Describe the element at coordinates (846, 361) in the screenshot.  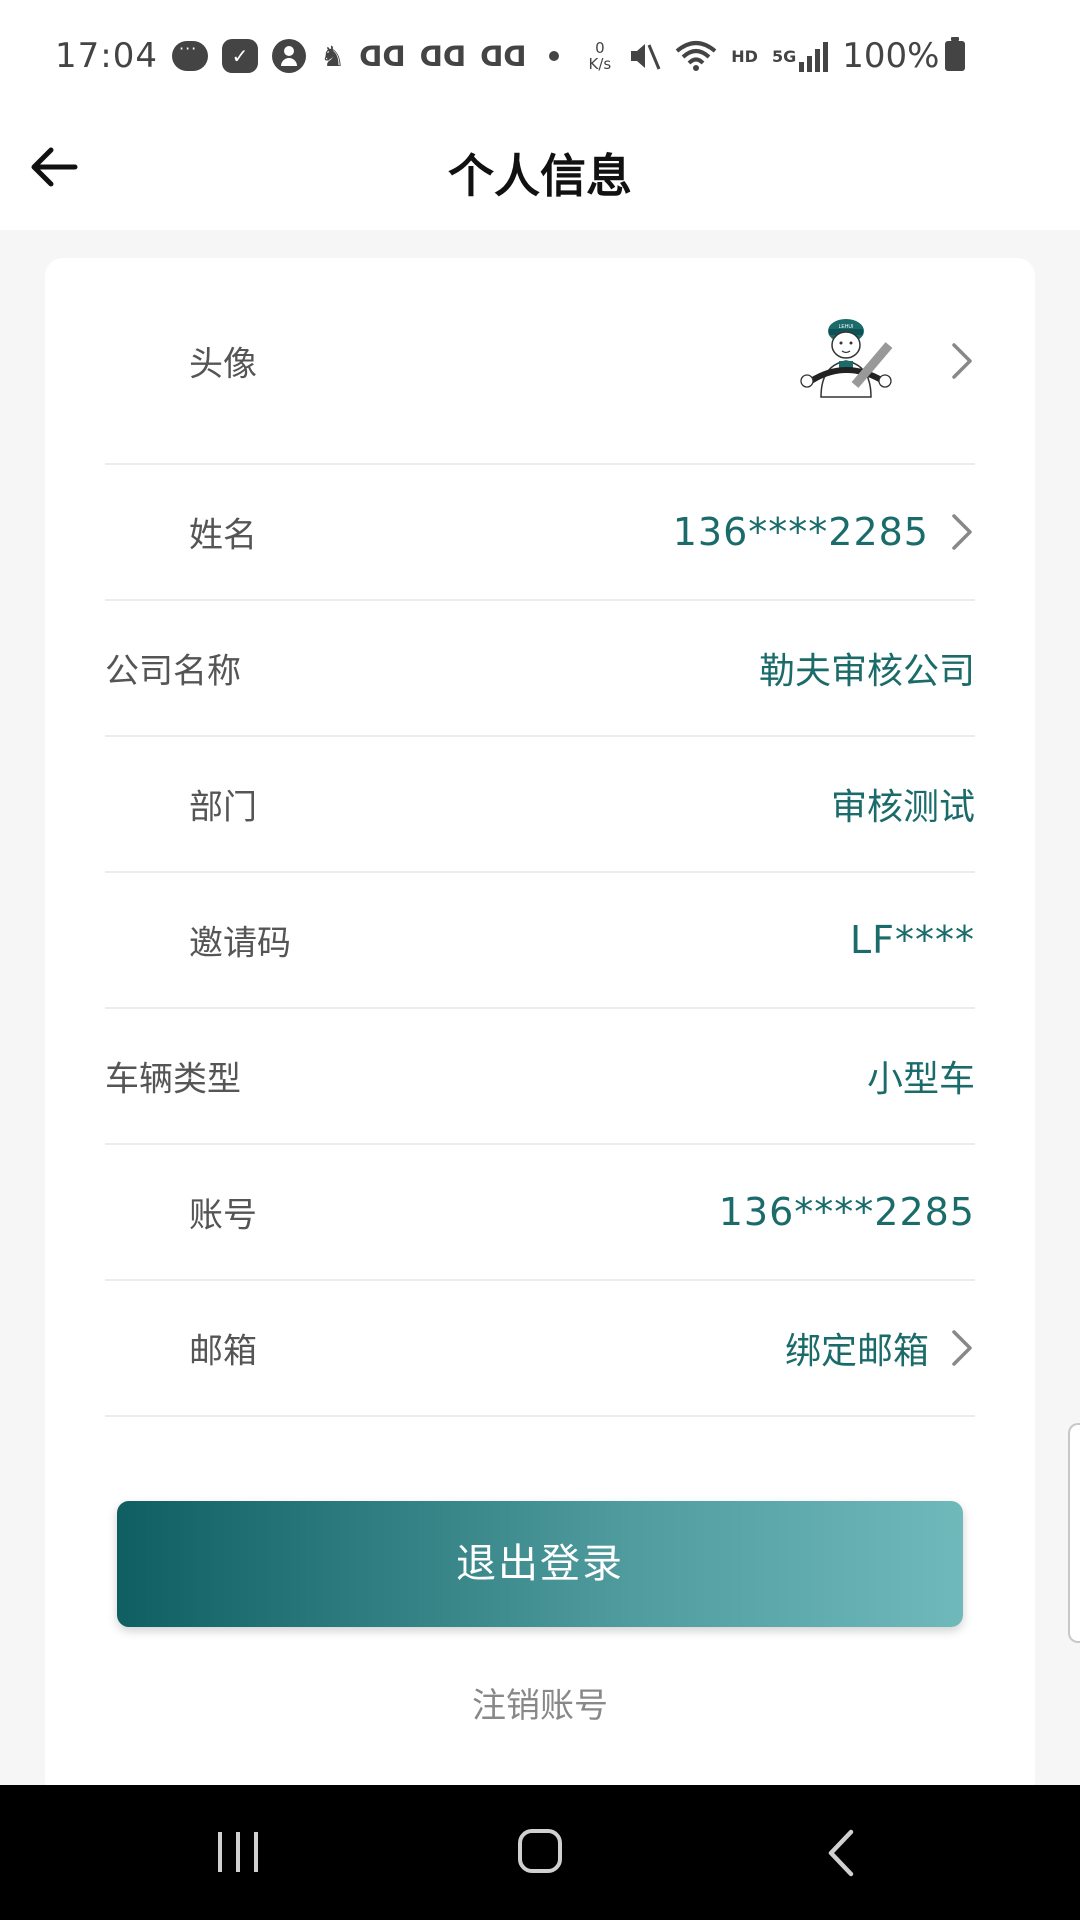
I see `avatar: LEHUI` at that location.